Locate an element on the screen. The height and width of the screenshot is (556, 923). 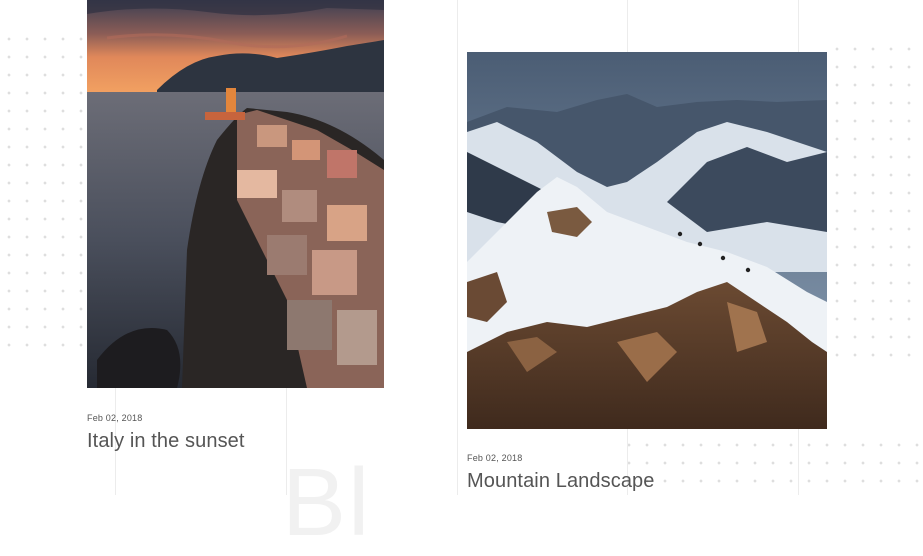
grid-line is located at coordinates (457, 247).